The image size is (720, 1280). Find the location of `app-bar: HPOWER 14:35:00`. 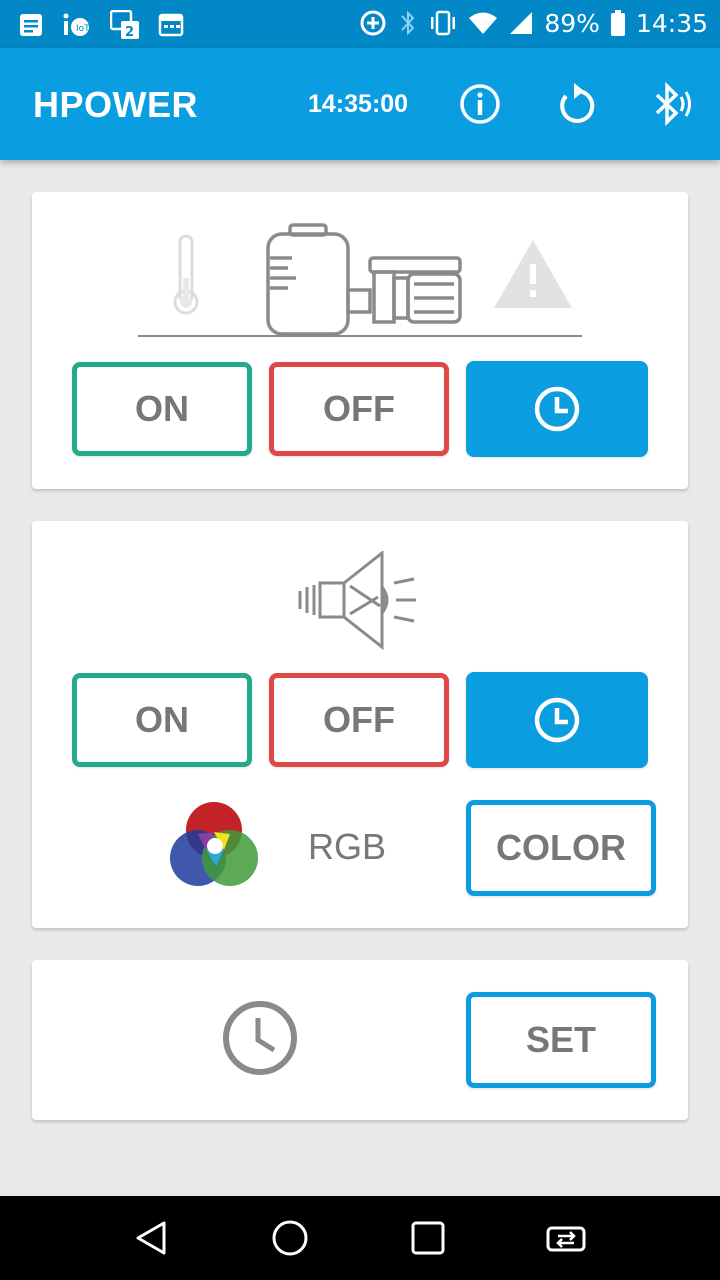

app-bar: HPOWER 14:35:00 is located at coordinates (360, 104).